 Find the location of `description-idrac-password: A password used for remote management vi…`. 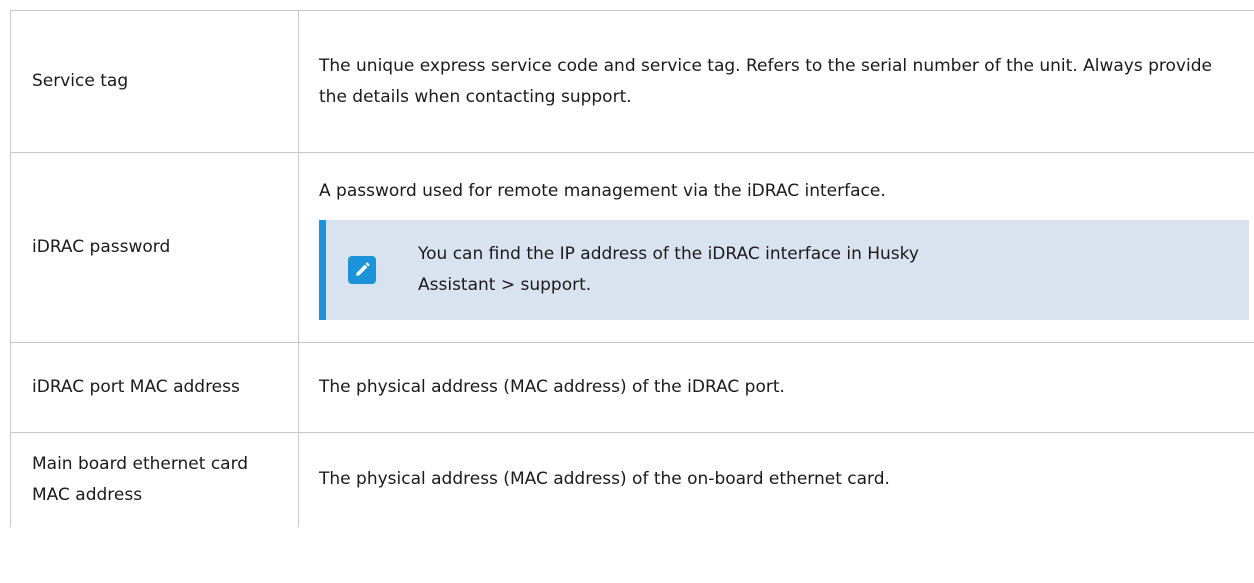

description-idrac-password: A password used for remote management vi… is located at coordinates (602, 190).